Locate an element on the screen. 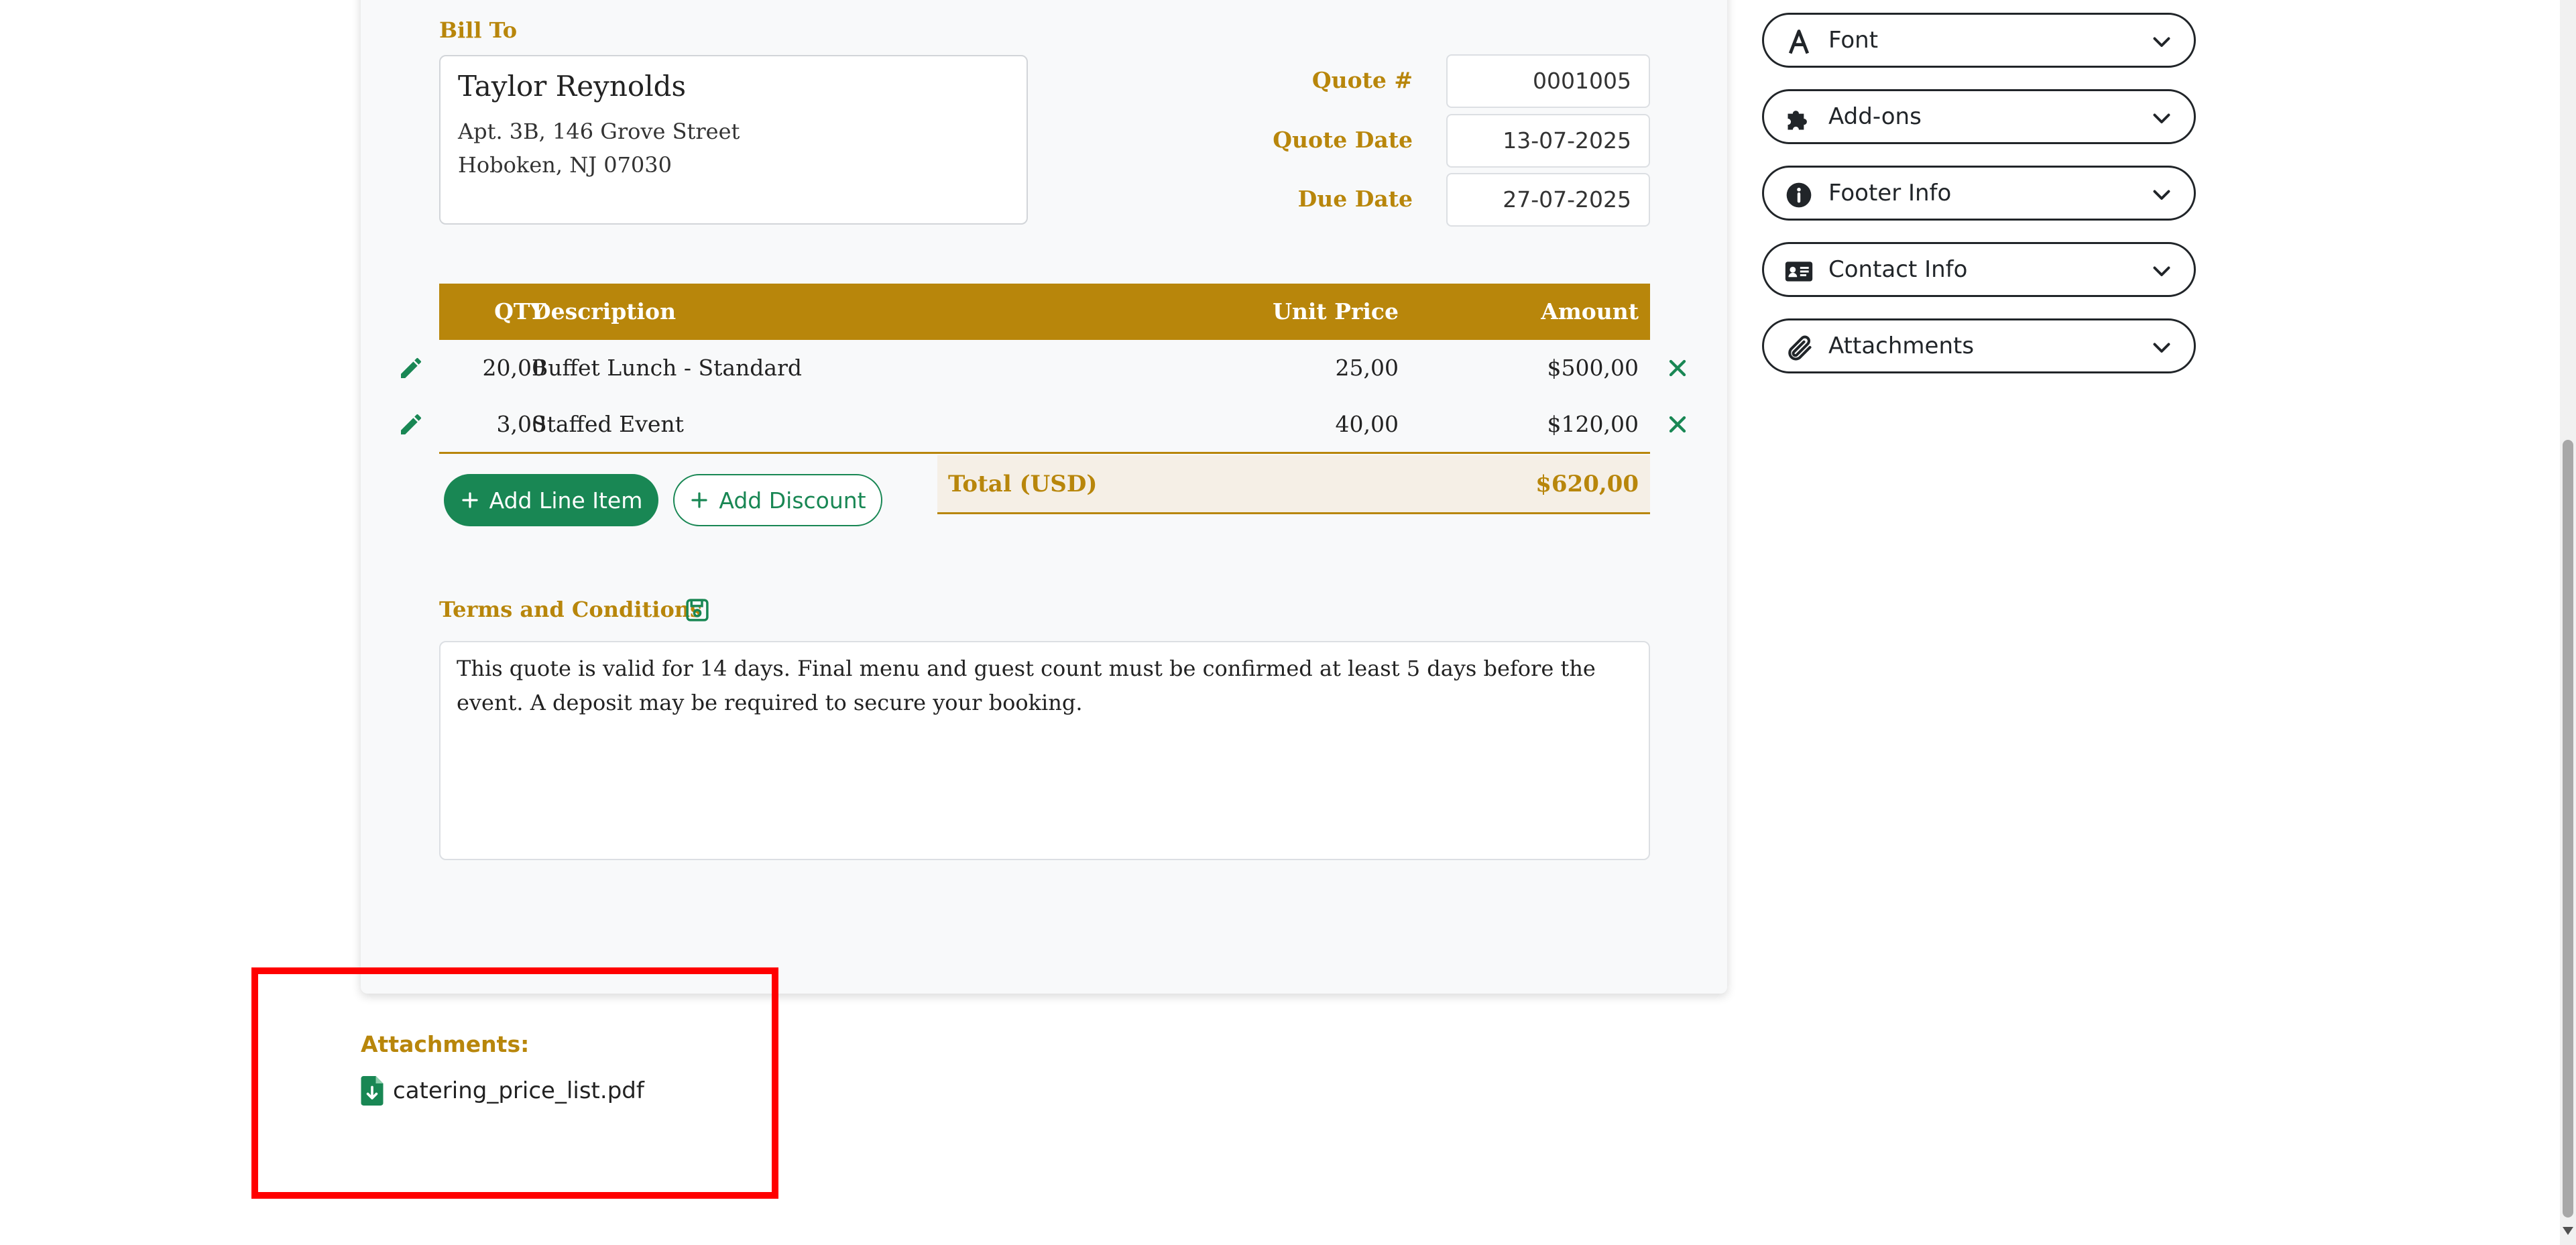 Image resolution: width=2576 pixels, height=1245 pixels. client-name: Taylor Reynolds is located at coordinates (572, 86).